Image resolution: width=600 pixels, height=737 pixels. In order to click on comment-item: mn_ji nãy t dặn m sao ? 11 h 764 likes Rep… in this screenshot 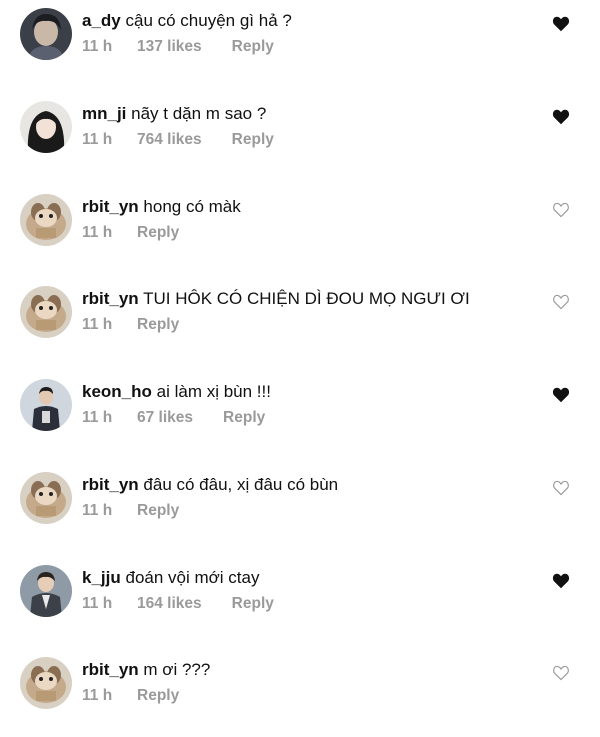, I will do `click(300, 141)`.